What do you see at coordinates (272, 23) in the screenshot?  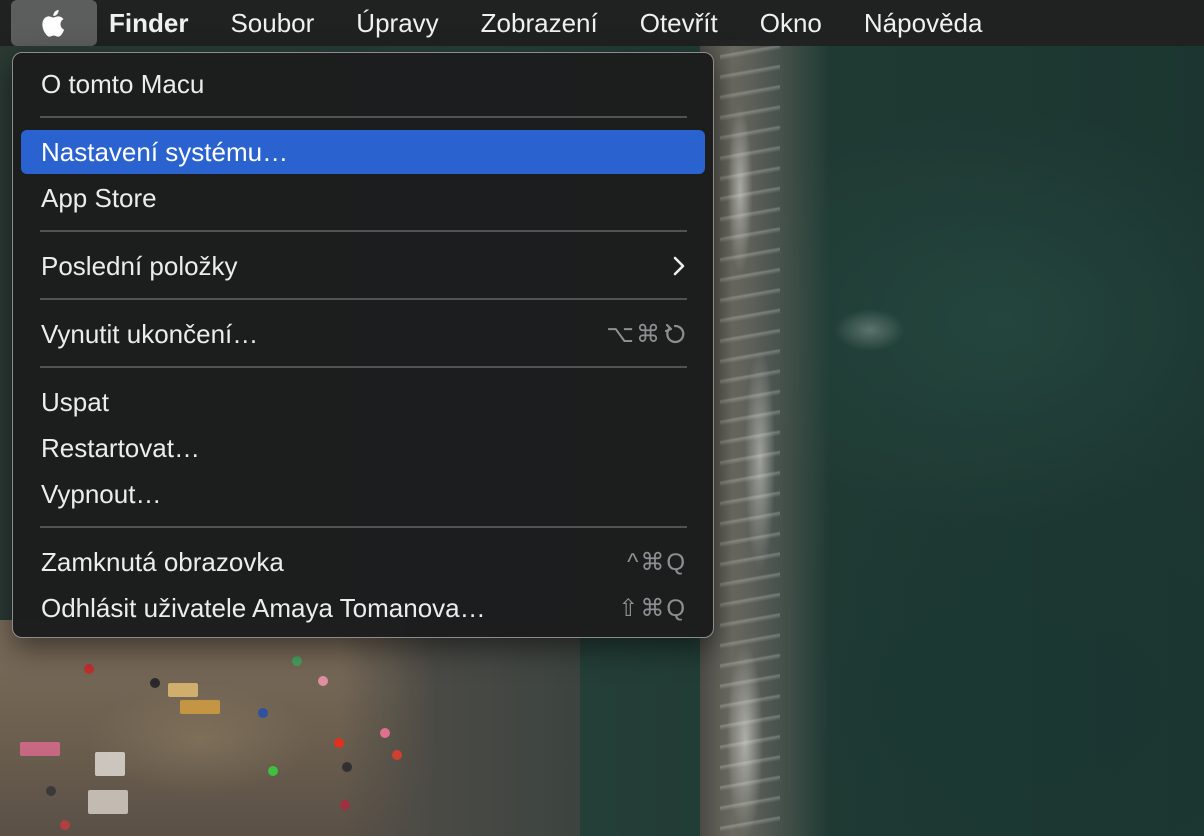 I see `menu-soubor: Soubor` at bounding box center [272, 23].